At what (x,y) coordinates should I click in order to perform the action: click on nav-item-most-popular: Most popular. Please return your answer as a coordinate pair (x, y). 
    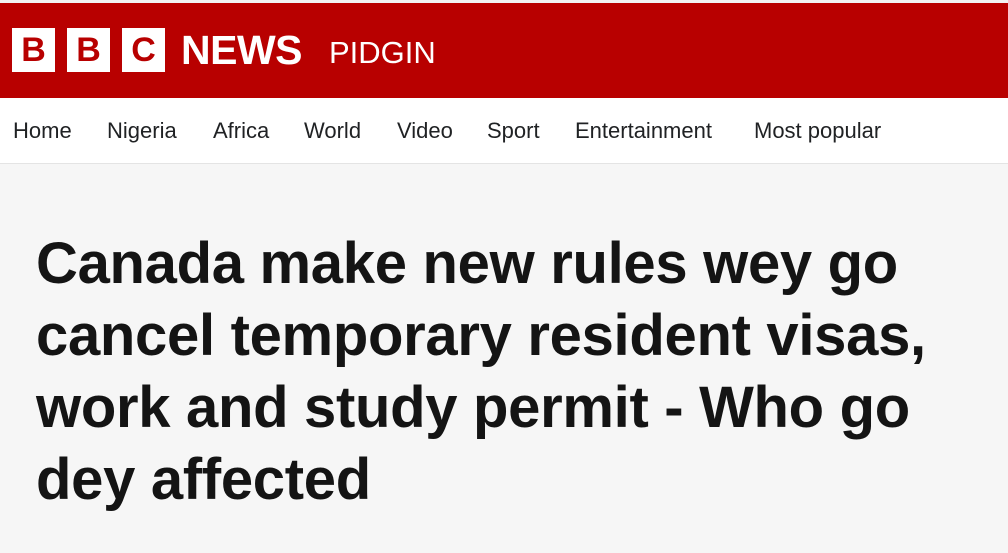
    Looking at the image, I should click on (817, 131).